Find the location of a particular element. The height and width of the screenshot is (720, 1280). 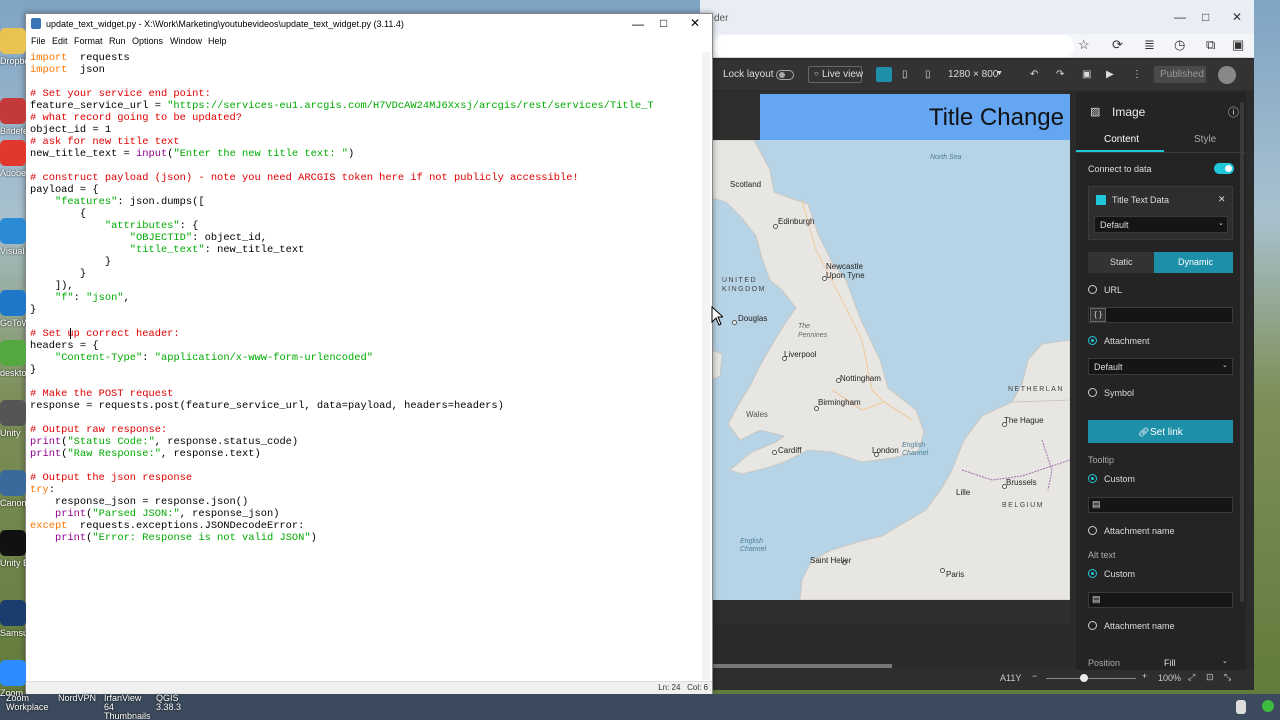

menu-run: Run is located at coordinates (117, 41).